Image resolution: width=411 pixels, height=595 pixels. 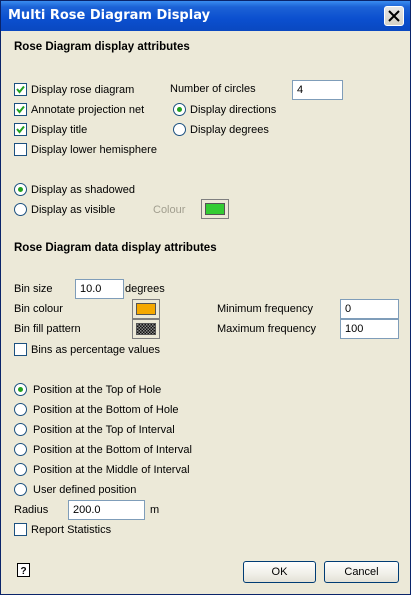 What do you see at coordinates (94, 150) in the screenshot?
I see `display-lower-hemisphere-label: Display lower hemisphere` at bounding box center [94, 150].